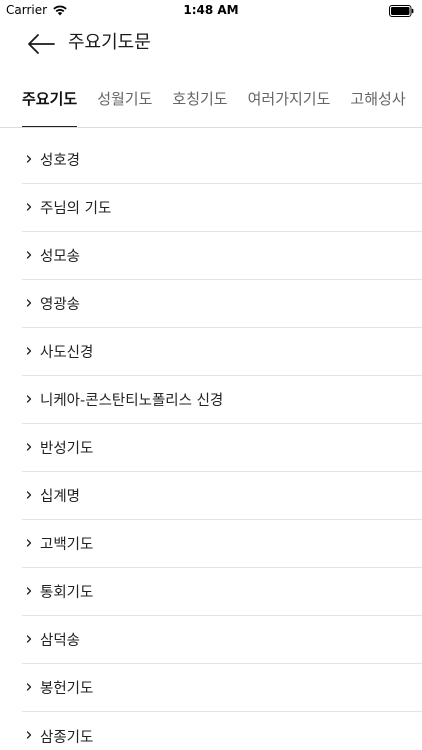 The width and height of the screenshot is (422, 750). What do you see at coordinates (60, 161) in the screenshot?
I see `prayer-label: 성호경` at bounding box center [60, 161].